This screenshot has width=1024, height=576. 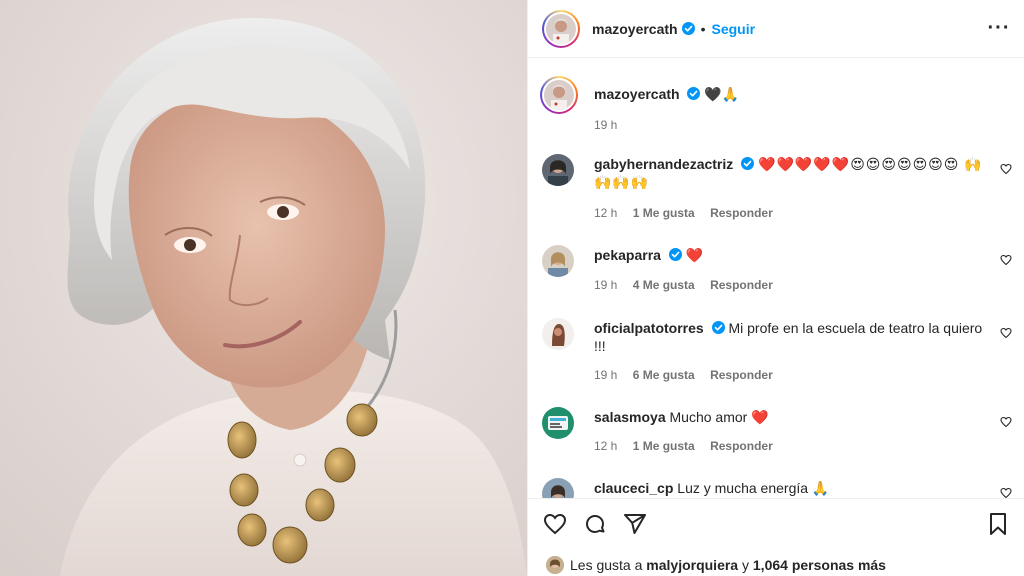 I want to click on comment-bubble-icon, so click(x=595, y=524).